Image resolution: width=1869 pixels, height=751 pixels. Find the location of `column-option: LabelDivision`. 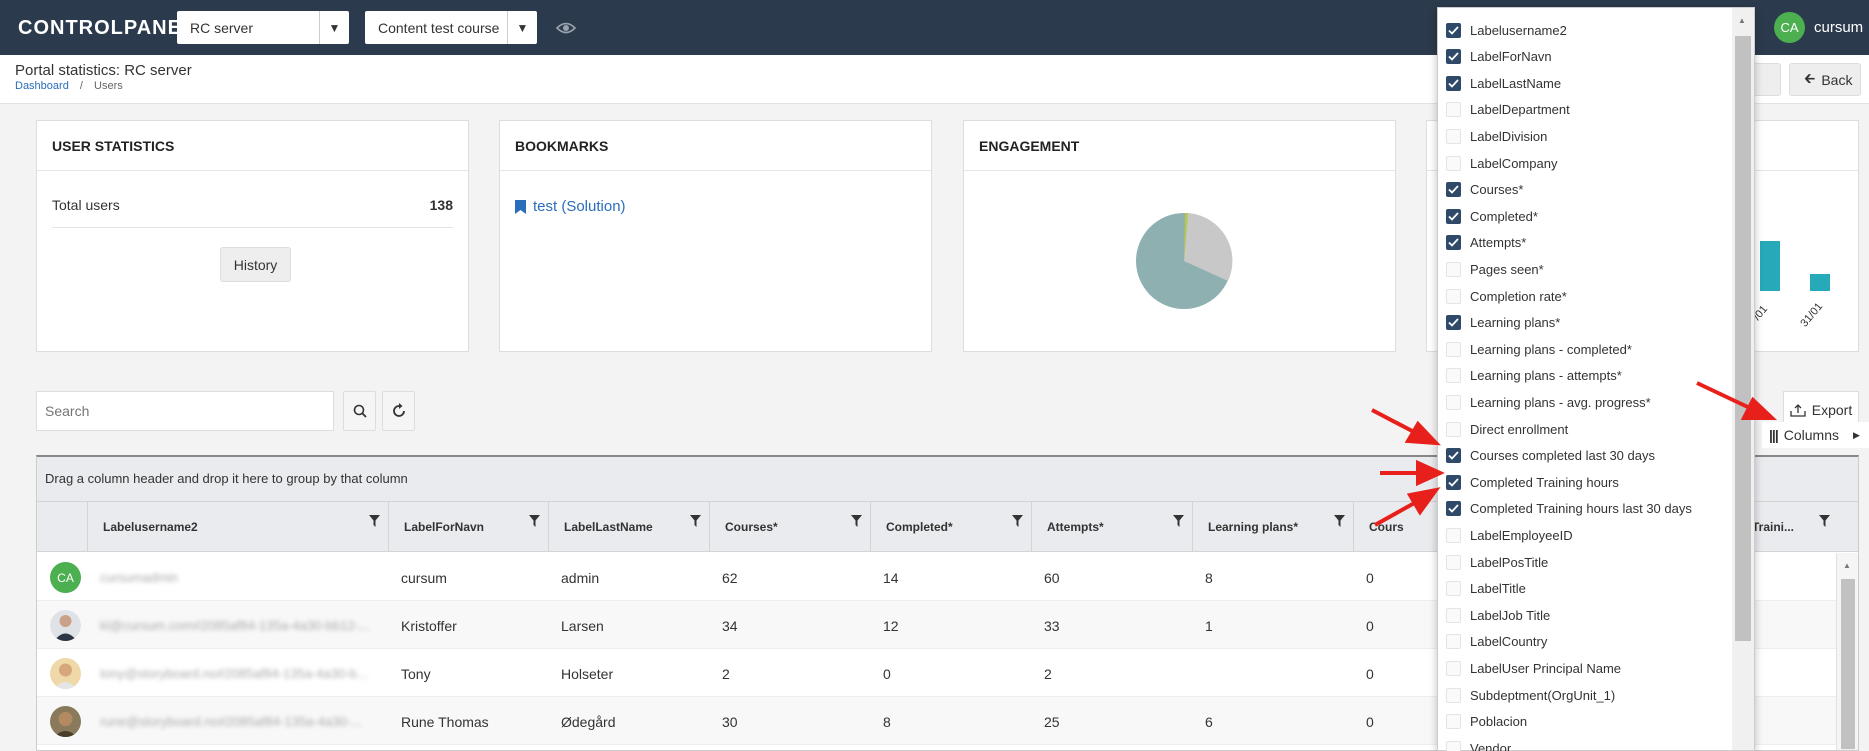

column-option: LabelDivision is located at coordinates (1496, 136).